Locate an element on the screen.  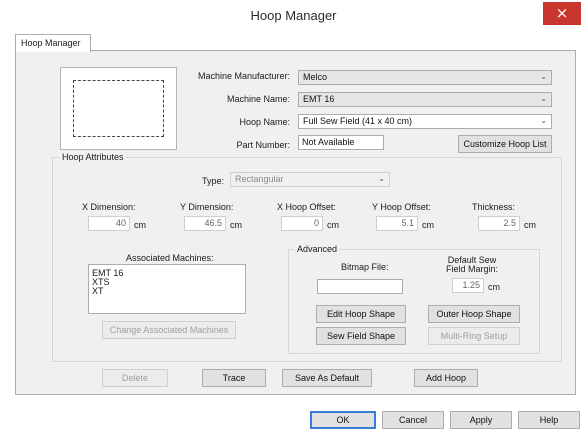
x-hoop-offset-label: X Hoop Offset: is located at coordinates (306, 207).